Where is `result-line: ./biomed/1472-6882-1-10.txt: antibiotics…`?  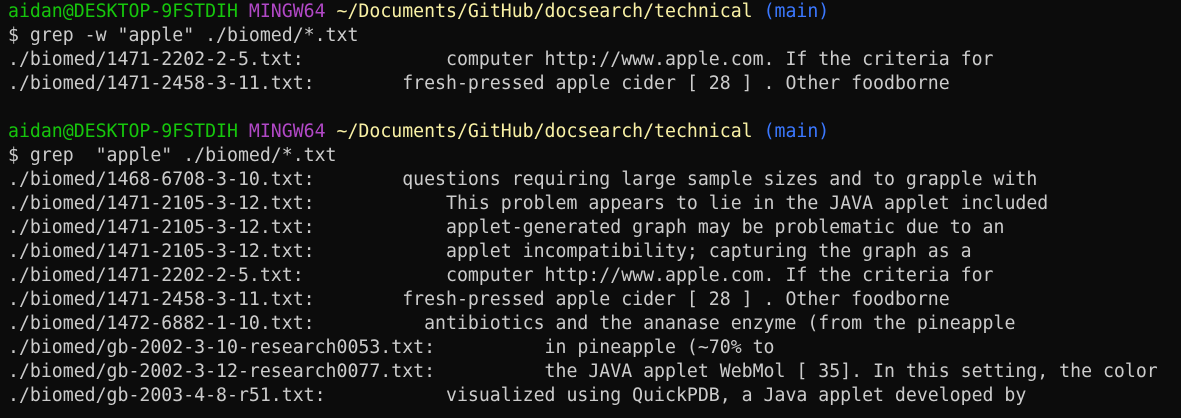 result-line: ./biomed/1472-6882-1-10.txt: antibiotics… is located at coordinates (594, 324).